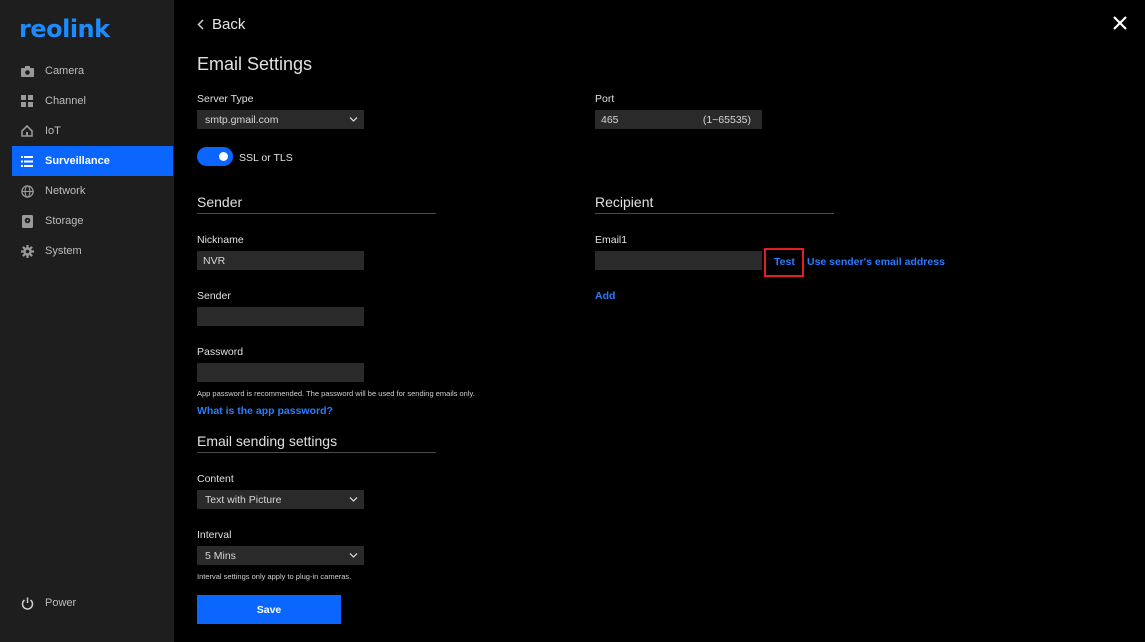 The height and width of the screenshot is (642, 1145). I want to click on storage-icon, so click(27, 221).